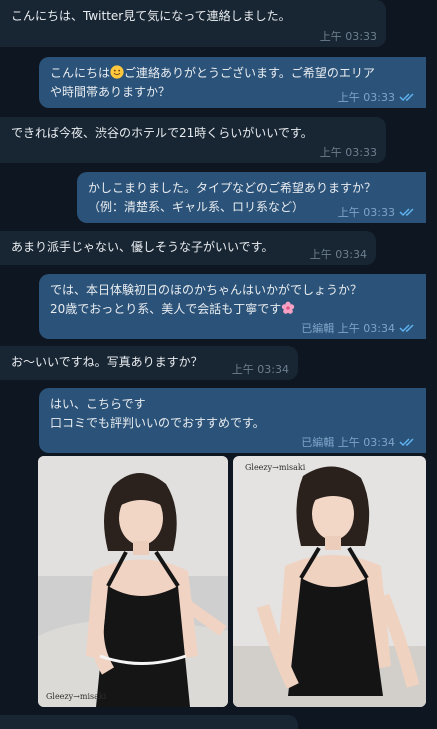 Image resolution: width=437 pixels, height=729 pixels. What do you see at coordinates (288, 307) in the screenshot?
I see `cherry-blossom-emoji-icon` at bounding box center [288, 307].